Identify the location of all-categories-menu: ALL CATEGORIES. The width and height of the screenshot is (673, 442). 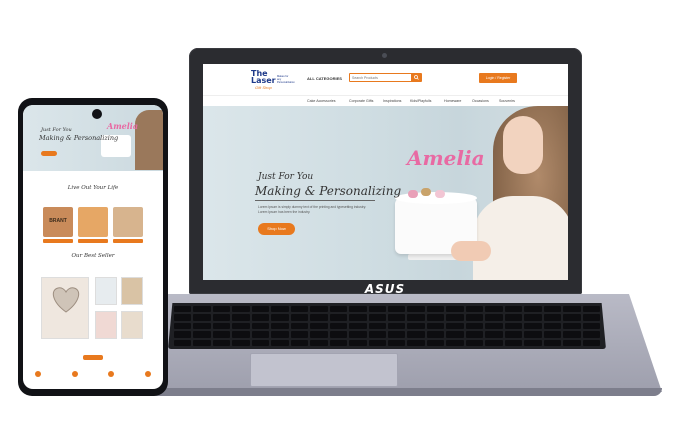
(324, 78).